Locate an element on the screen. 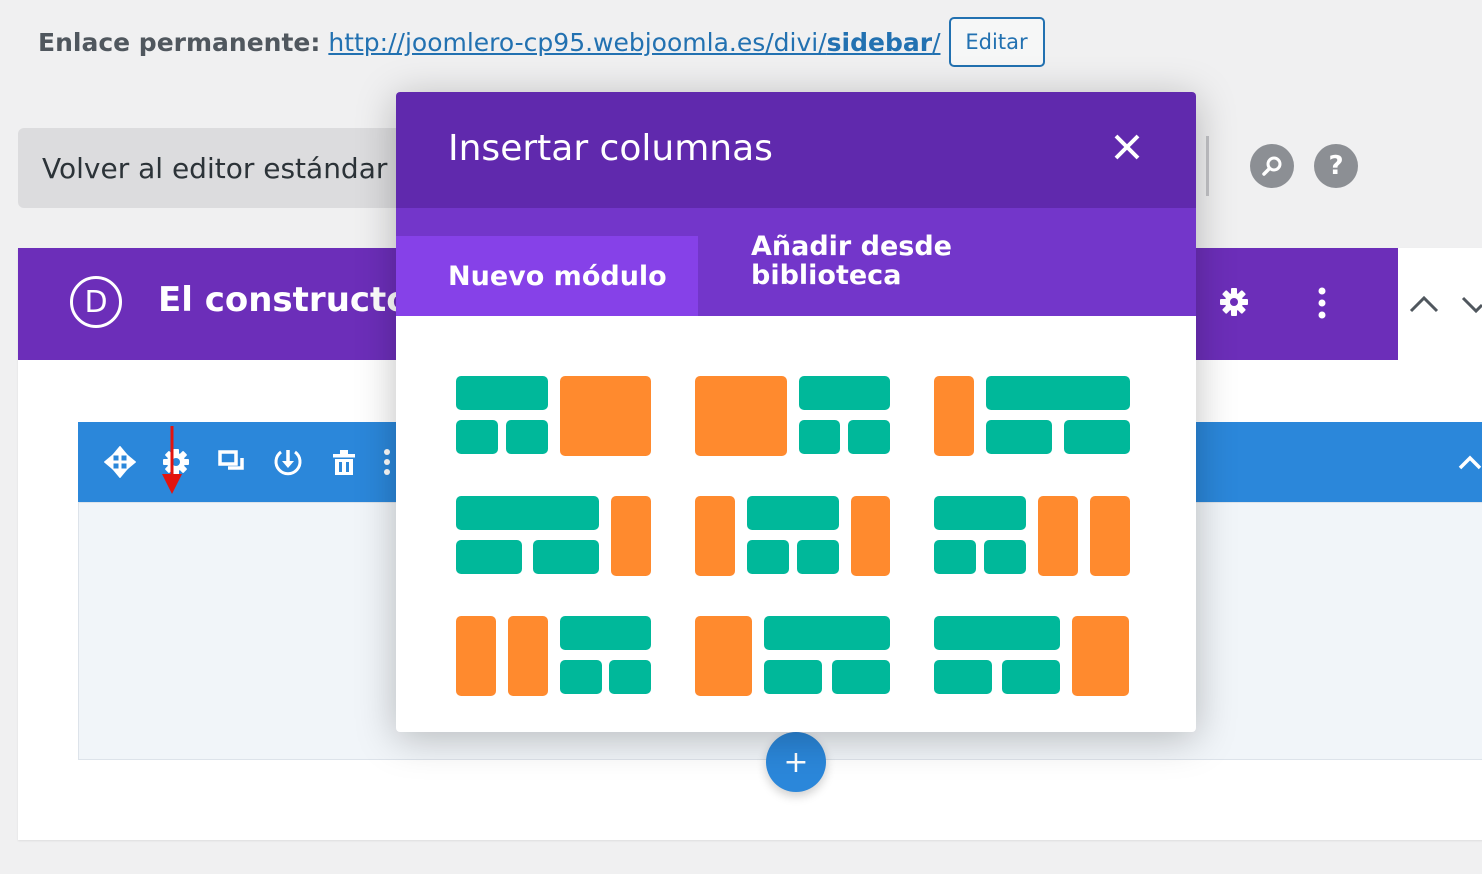  toolbar-divider is located at coordinates (1207, 166).